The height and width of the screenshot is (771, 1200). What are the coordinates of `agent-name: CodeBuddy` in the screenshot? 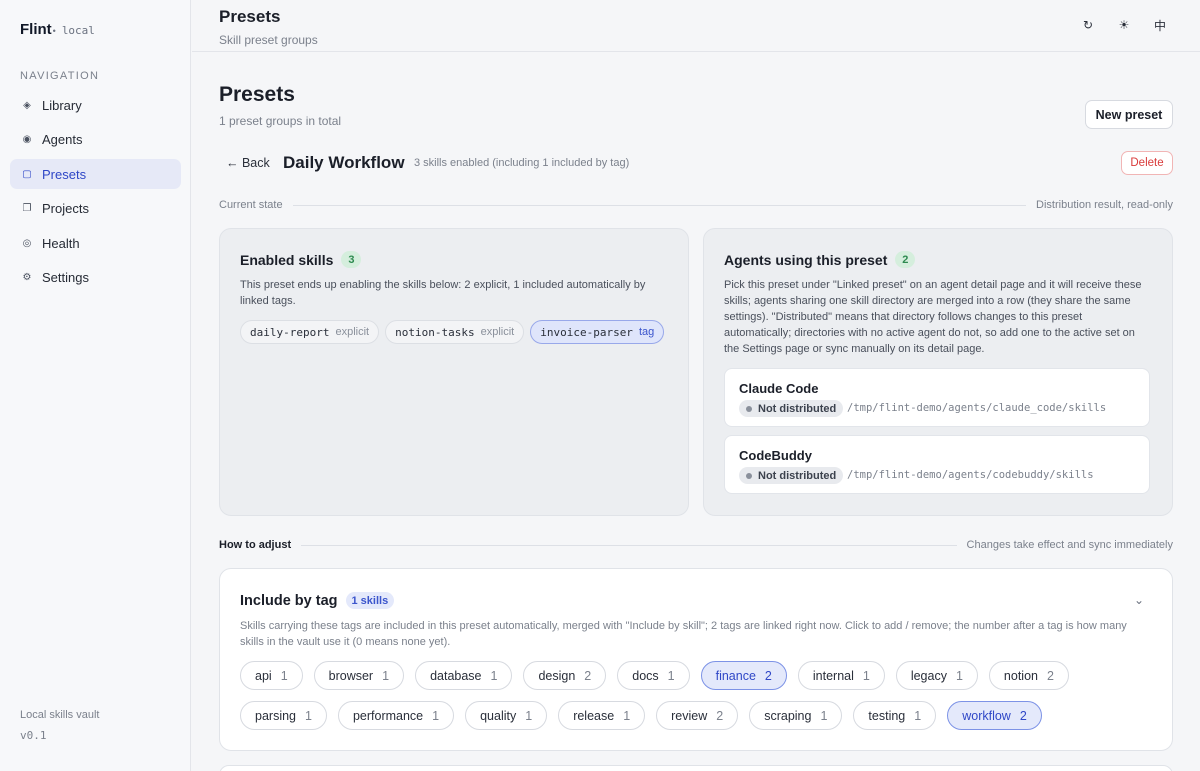 It's located at (775, 455).